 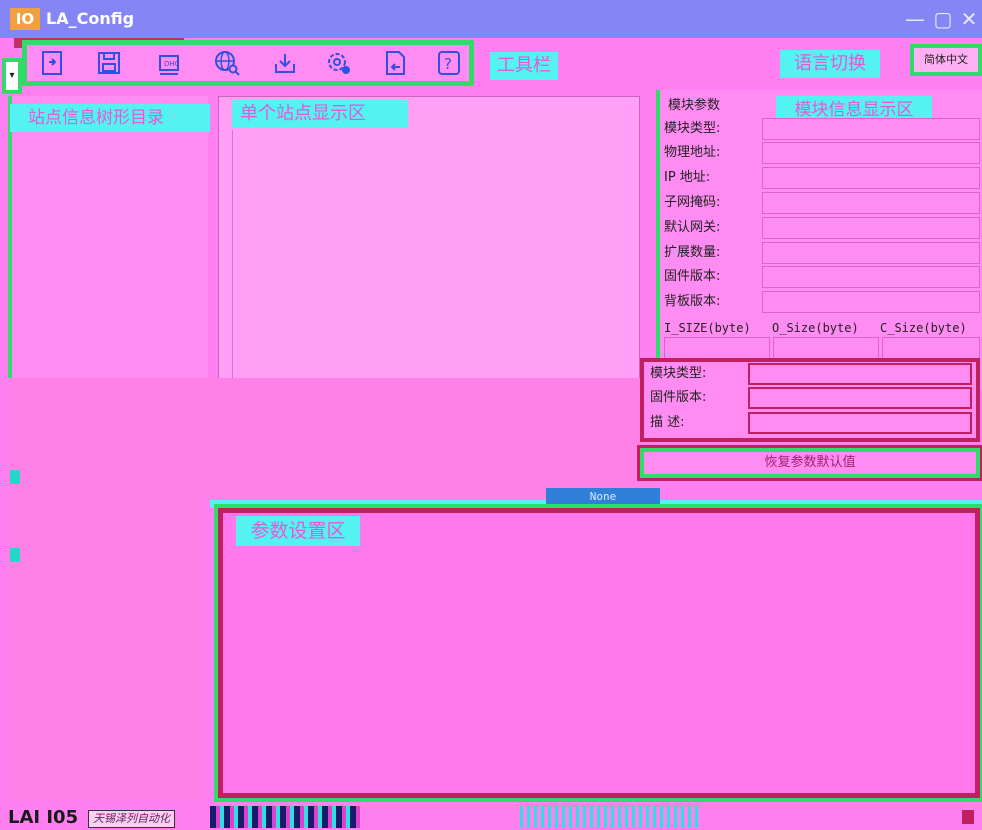 I want to click on output-size-field, so click(x=826, y=348).